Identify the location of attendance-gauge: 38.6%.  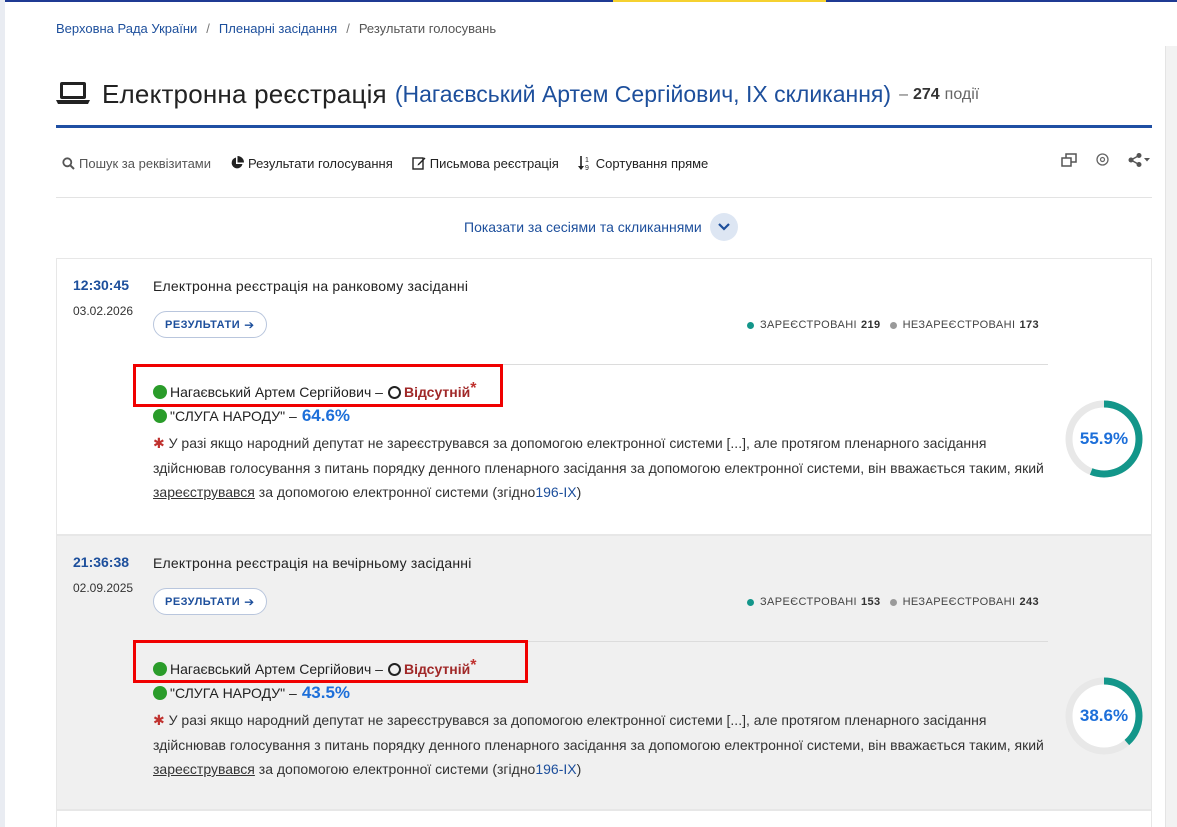
(1104, 716).